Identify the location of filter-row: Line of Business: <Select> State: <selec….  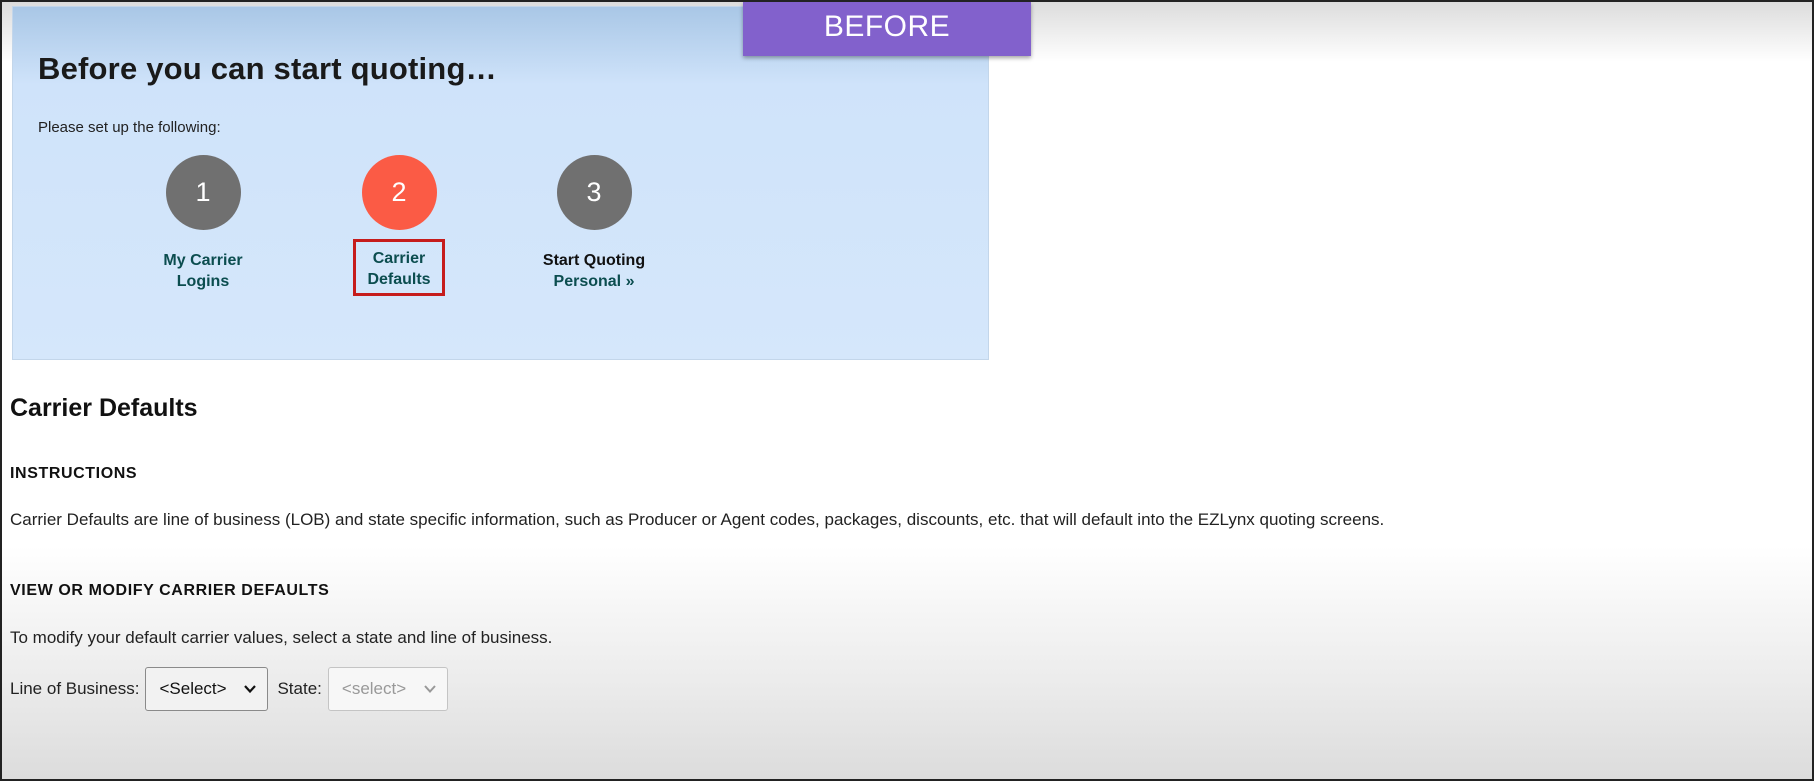
(229, 689).